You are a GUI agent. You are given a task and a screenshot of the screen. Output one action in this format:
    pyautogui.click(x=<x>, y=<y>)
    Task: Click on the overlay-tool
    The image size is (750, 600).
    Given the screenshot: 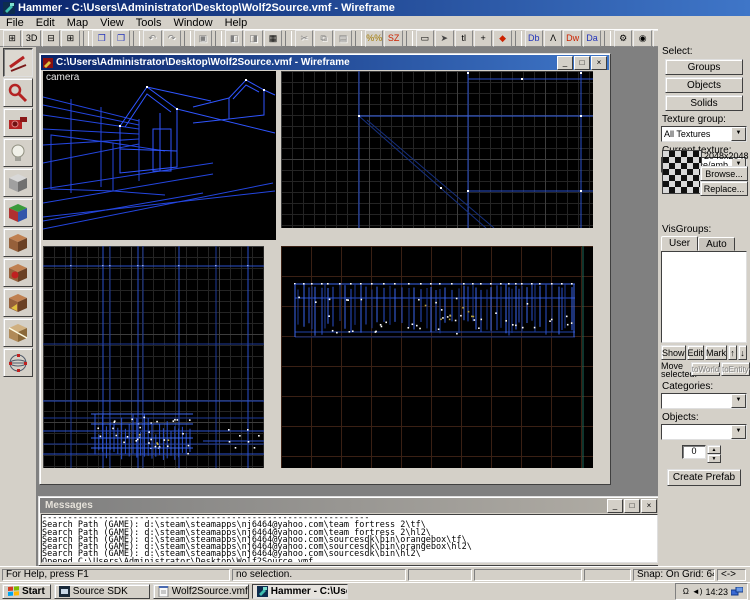 What is the action you would take?
    pyautogui.click(x=18, y=302)
    